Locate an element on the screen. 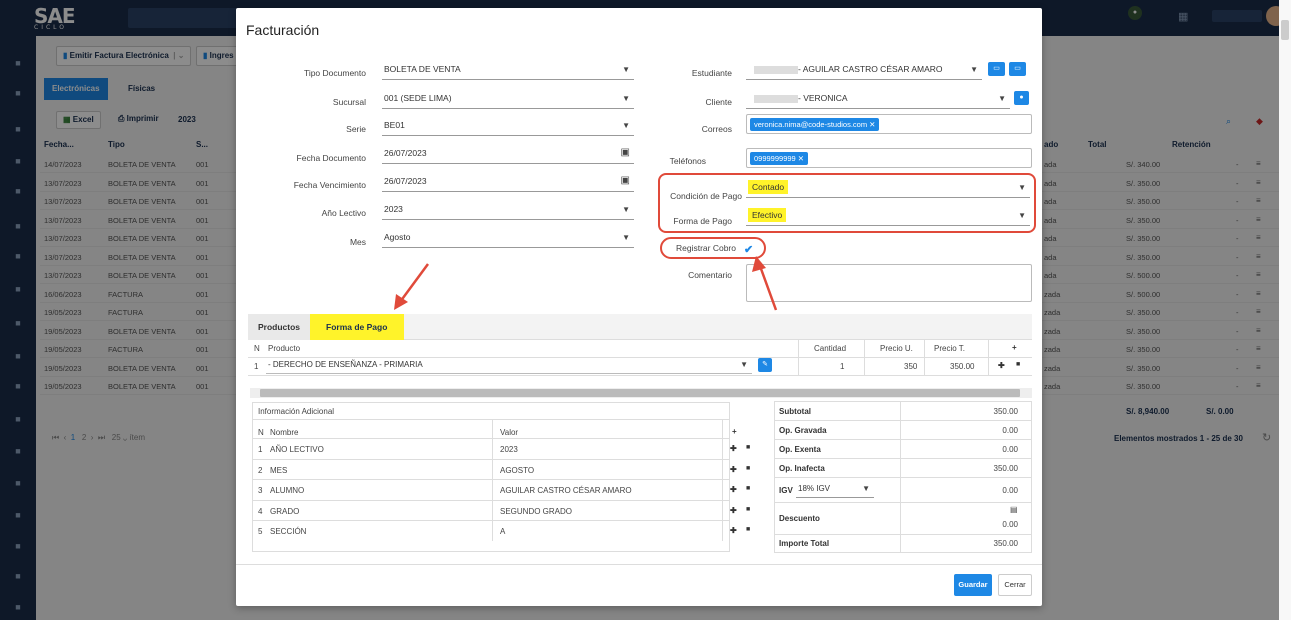 This screenshot has height=620, width=1291. total-label-importe: Importe Total is located at coordinates (804, 543).